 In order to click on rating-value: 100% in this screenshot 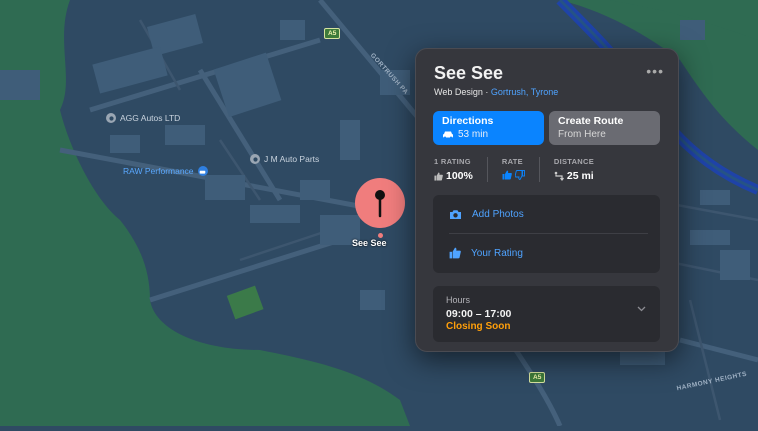, I will do `click(459, 176)`.